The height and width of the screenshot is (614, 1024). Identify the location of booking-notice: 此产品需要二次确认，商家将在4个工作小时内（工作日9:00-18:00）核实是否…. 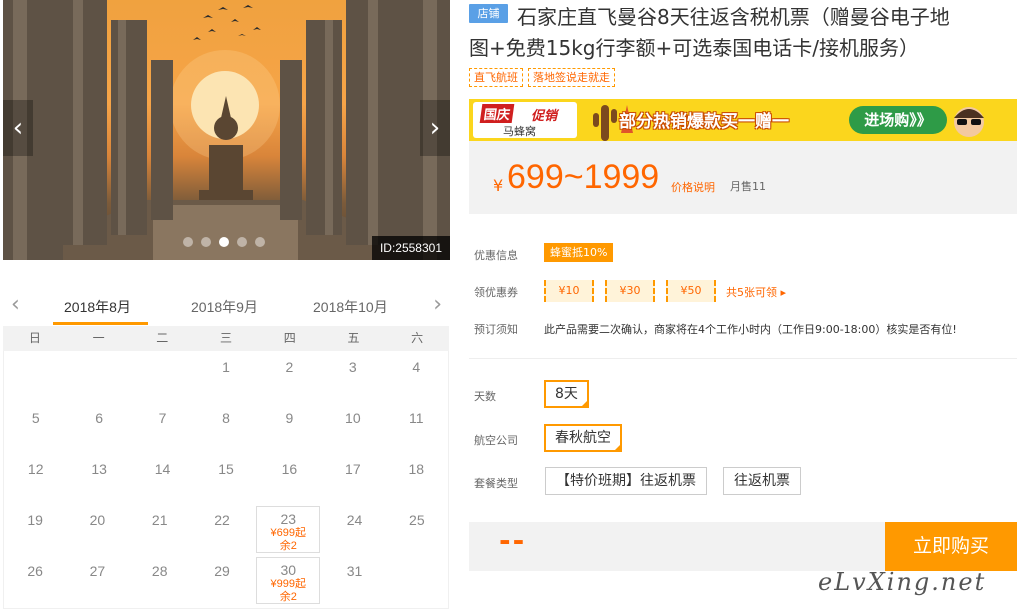
(750, 329).